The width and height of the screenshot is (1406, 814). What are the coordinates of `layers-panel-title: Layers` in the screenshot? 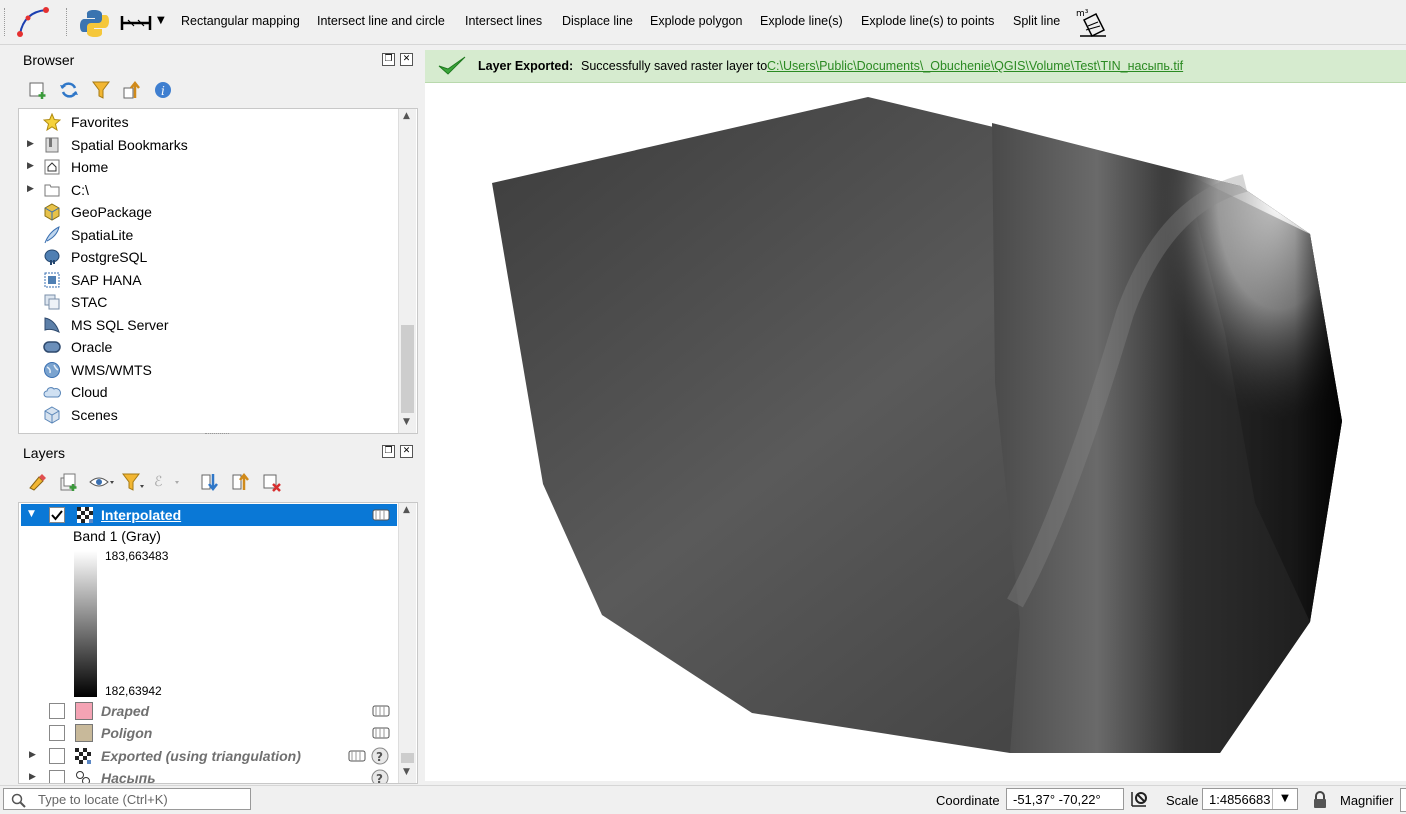 It's located at (44, 453).